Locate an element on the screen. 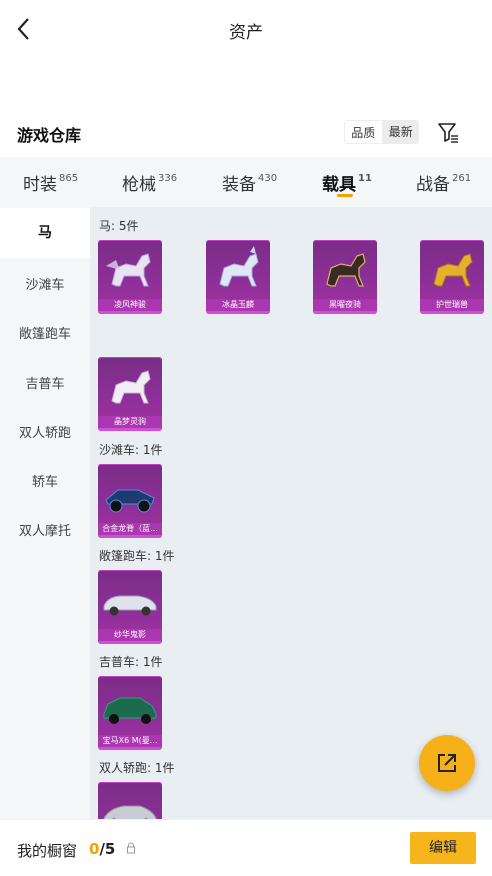 Image resolution: width=492 pixels, height=876 pixels. sidebar: 马 沙滩车 敞篷跑车 吉普车 双人轿跑 轿车 双人摩托 is located at coordinates (45, 513).